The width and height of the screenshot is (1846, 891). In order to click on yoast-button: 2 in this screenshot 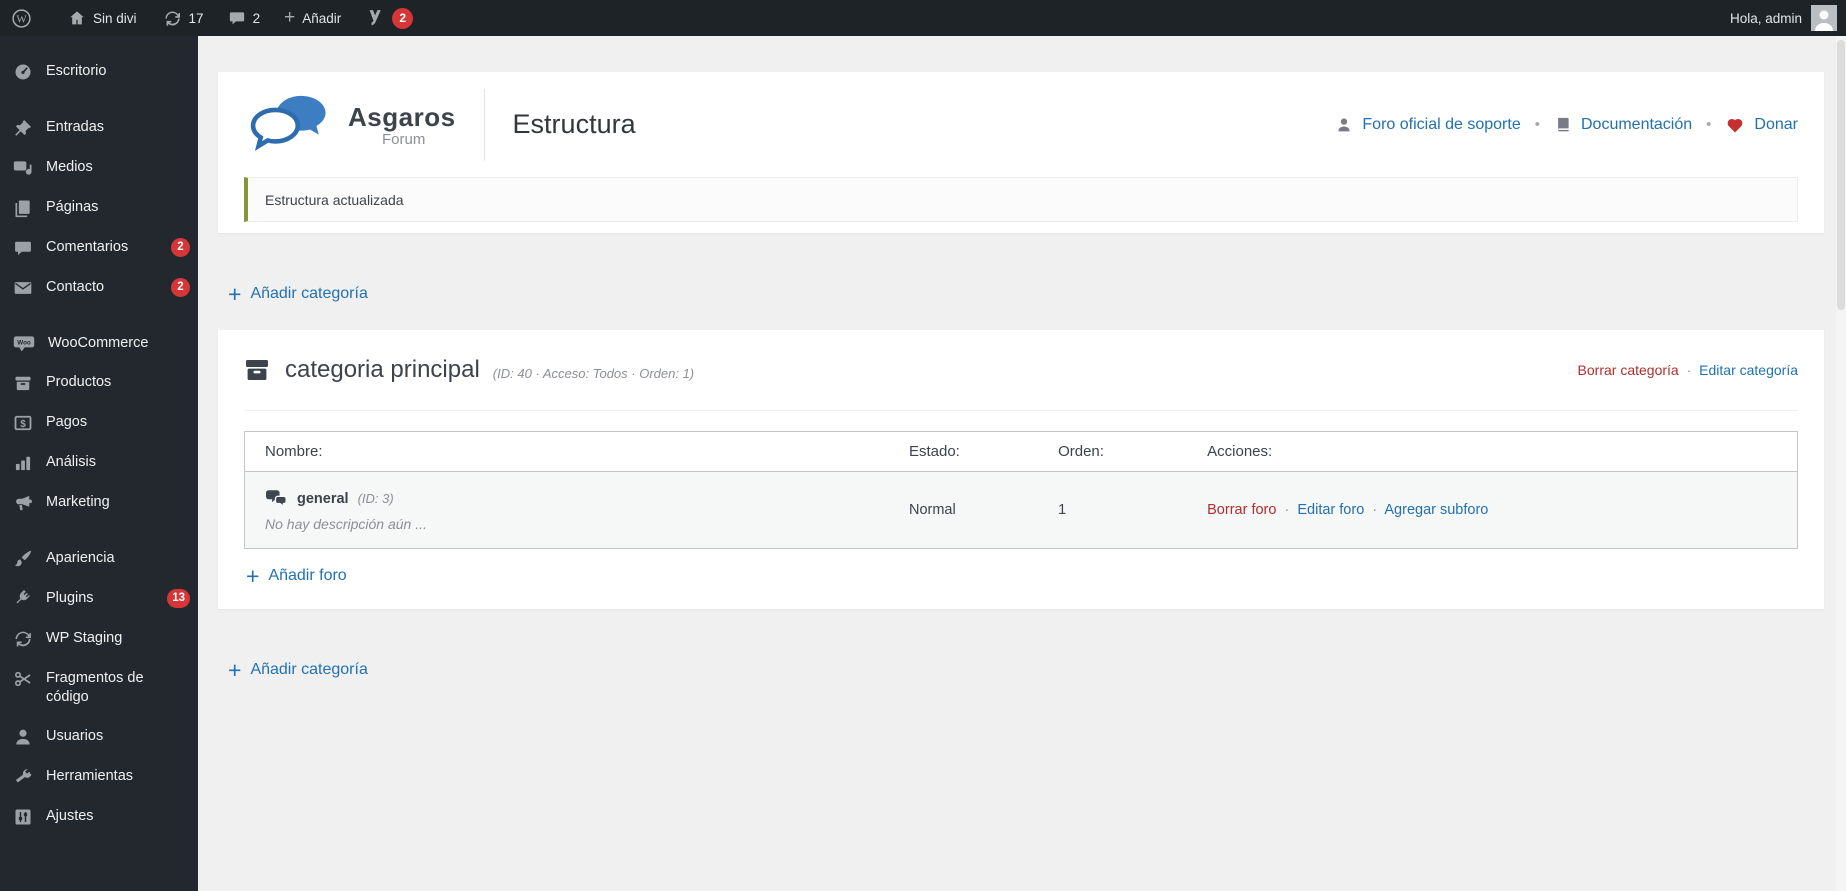, I will do `click(389, 18)`.